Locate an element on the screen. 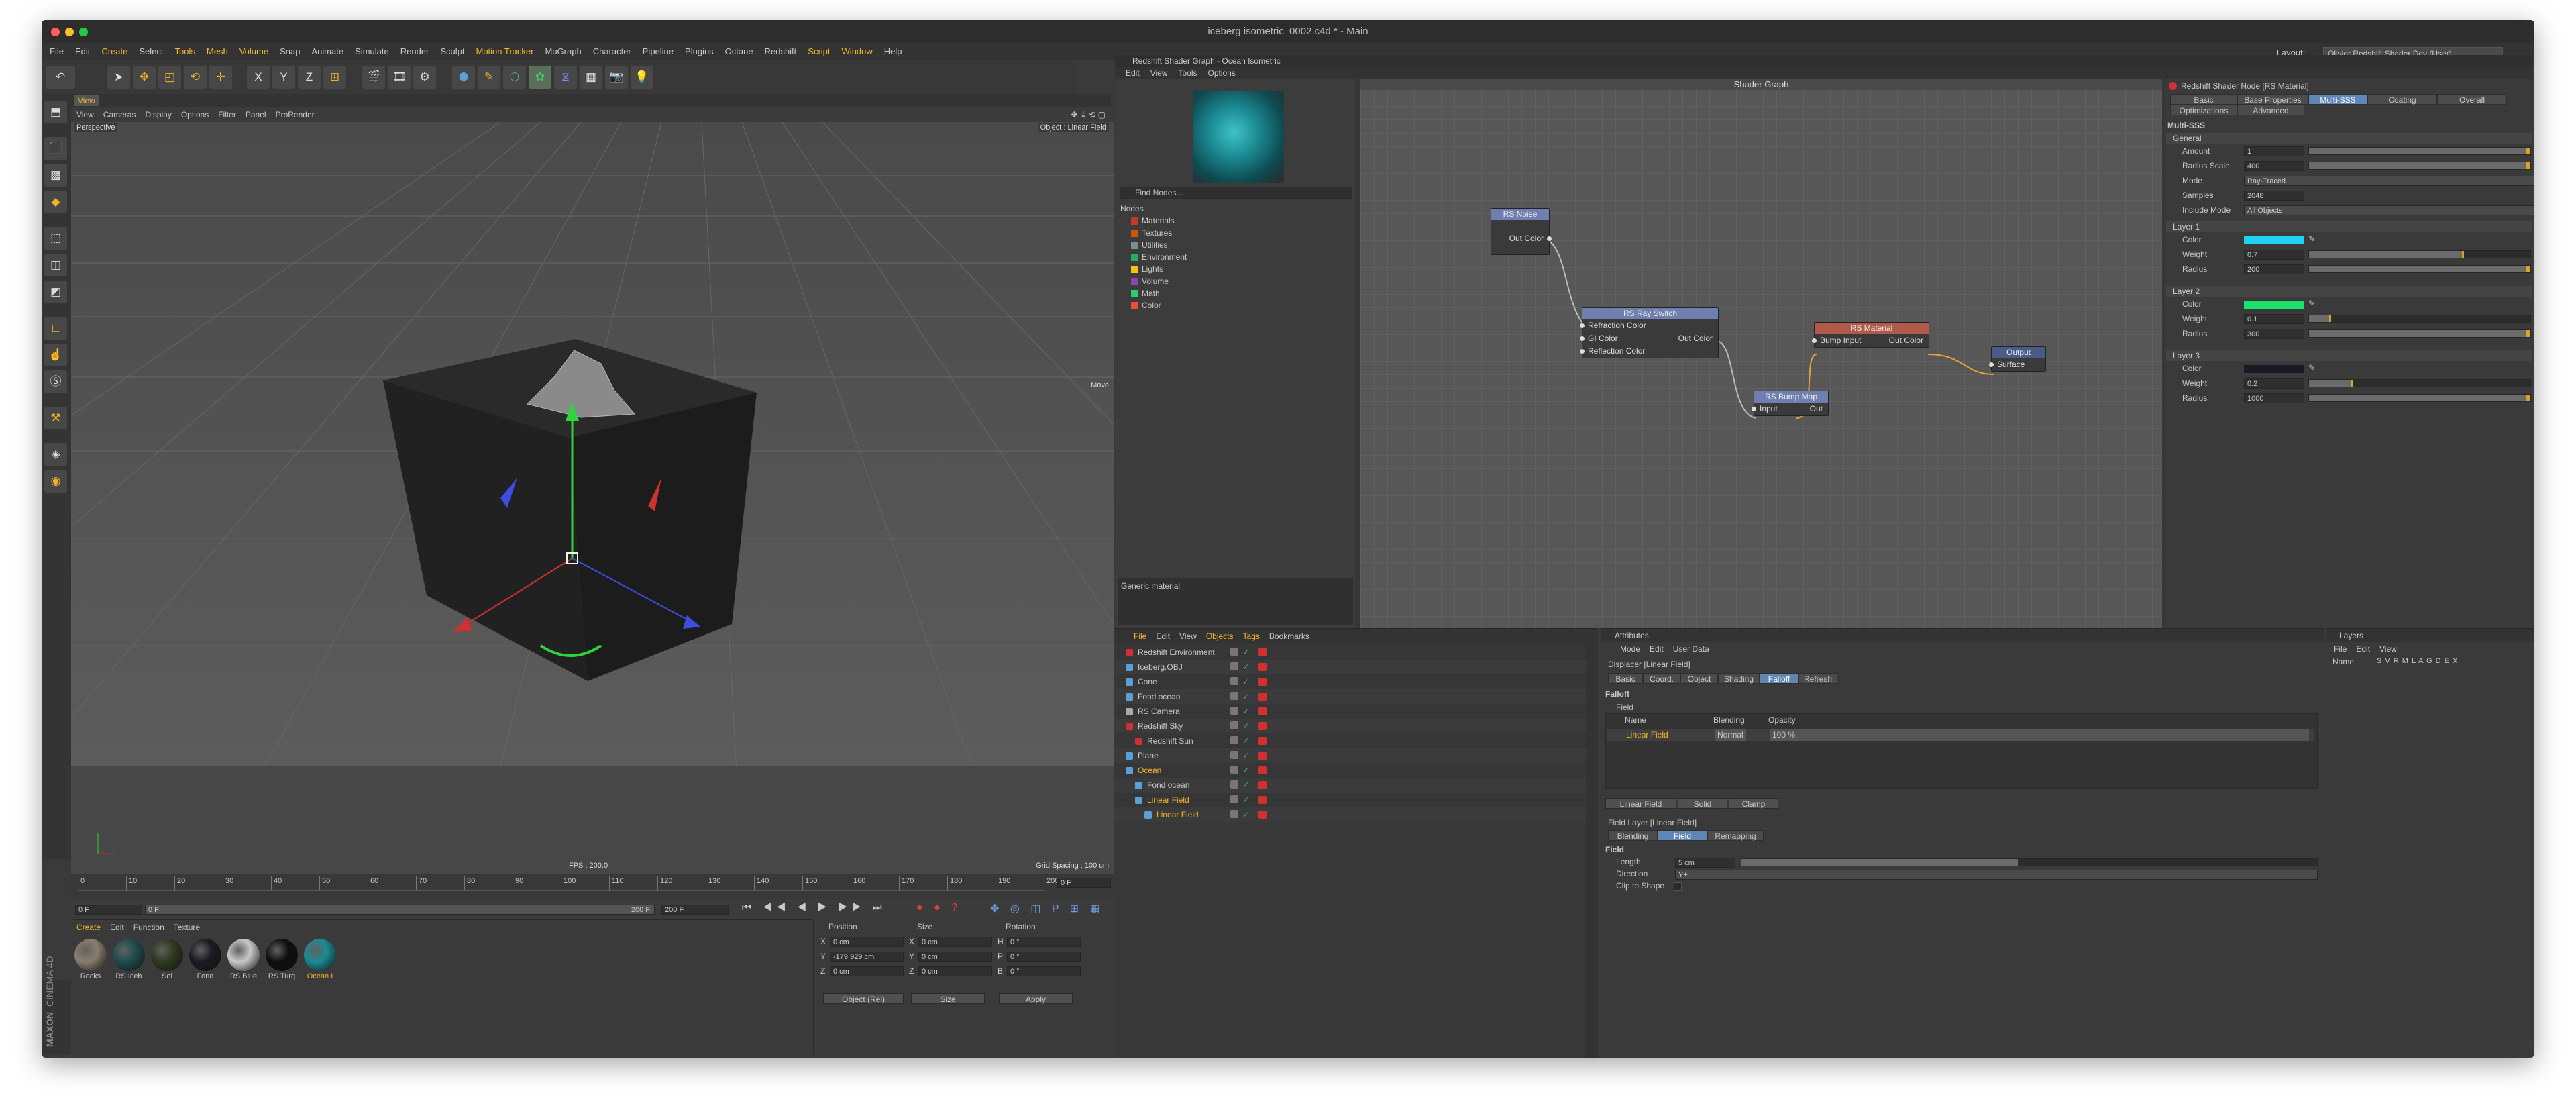  polygons-mode-icon: ◩ is located at coordinates (55, 292).